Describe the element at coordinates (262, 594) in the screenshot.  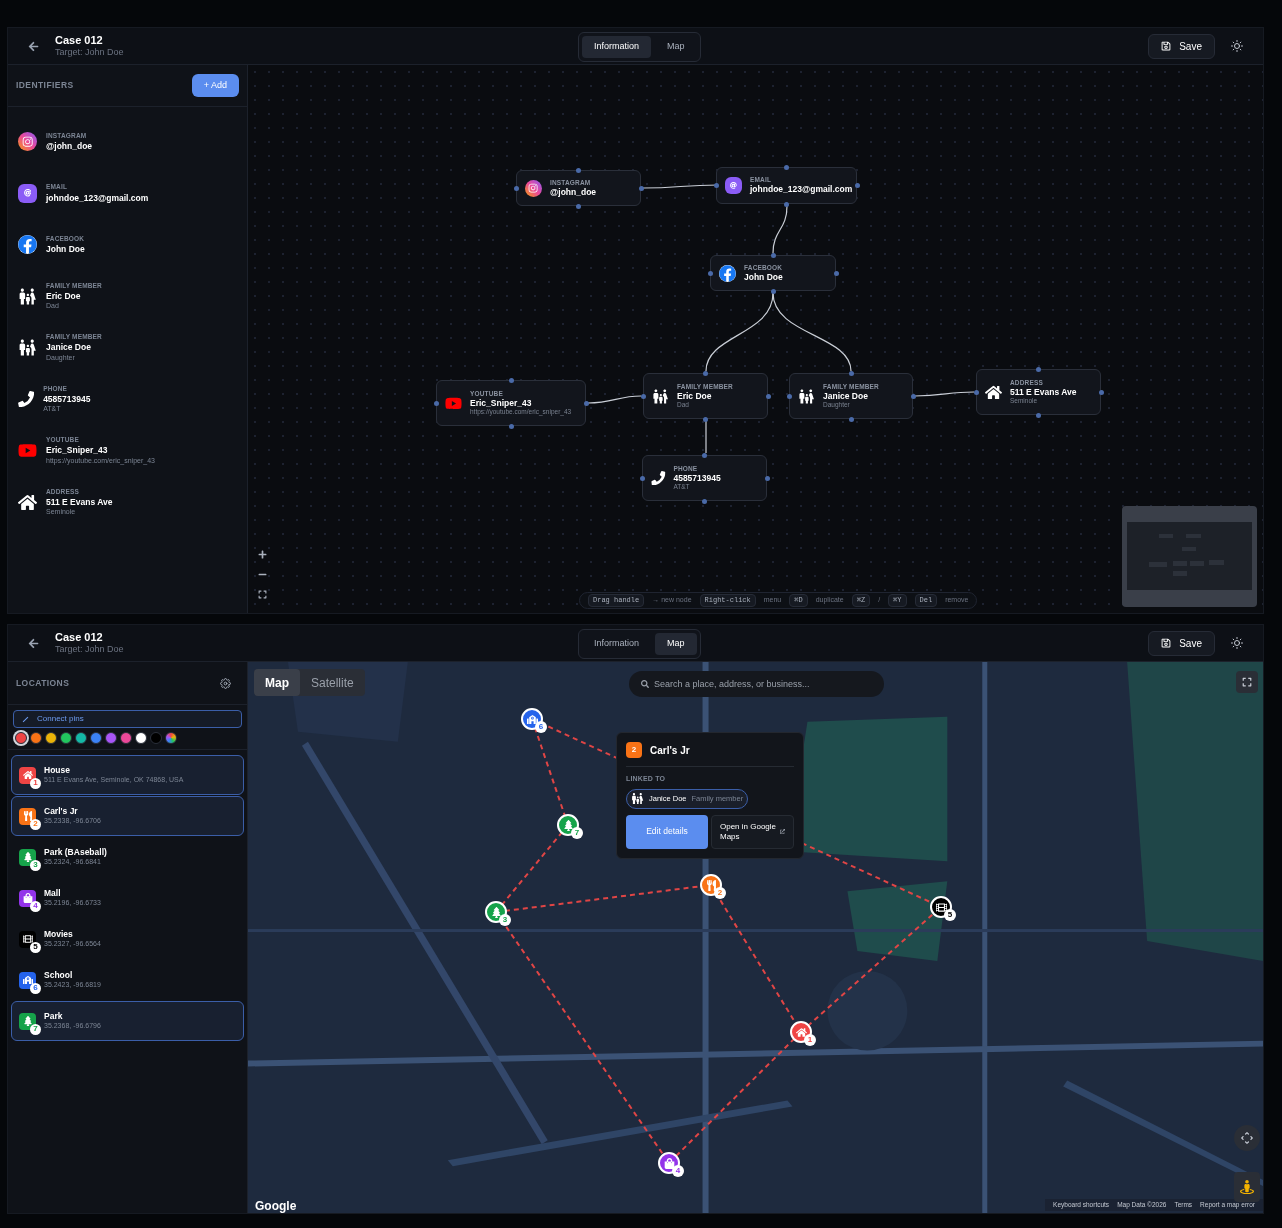
I see `fit-view-icon` at that location.